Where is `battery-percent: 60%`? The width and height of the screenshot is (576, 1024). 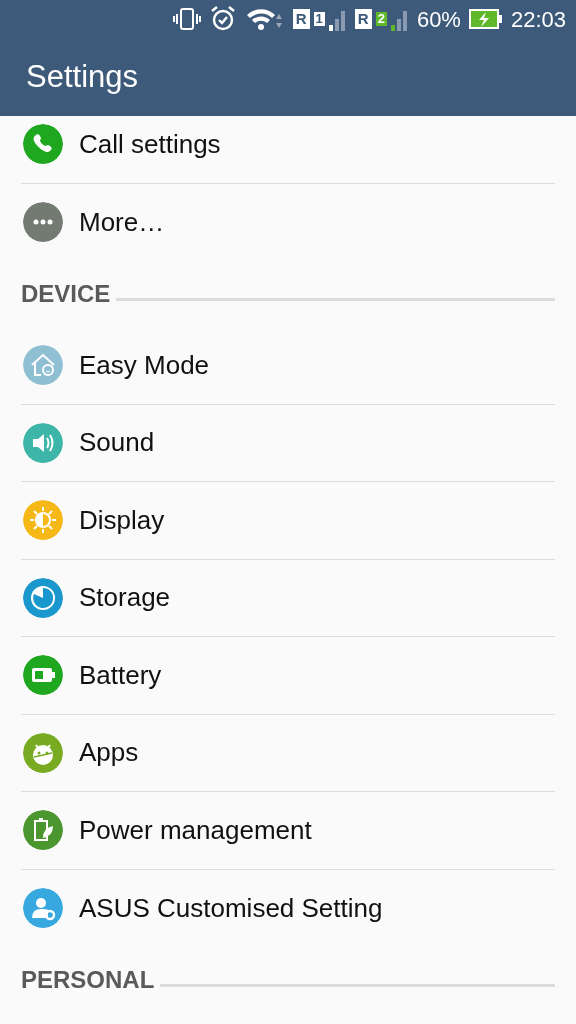
battery-percent: 60% is located at coordinates (438, 19).